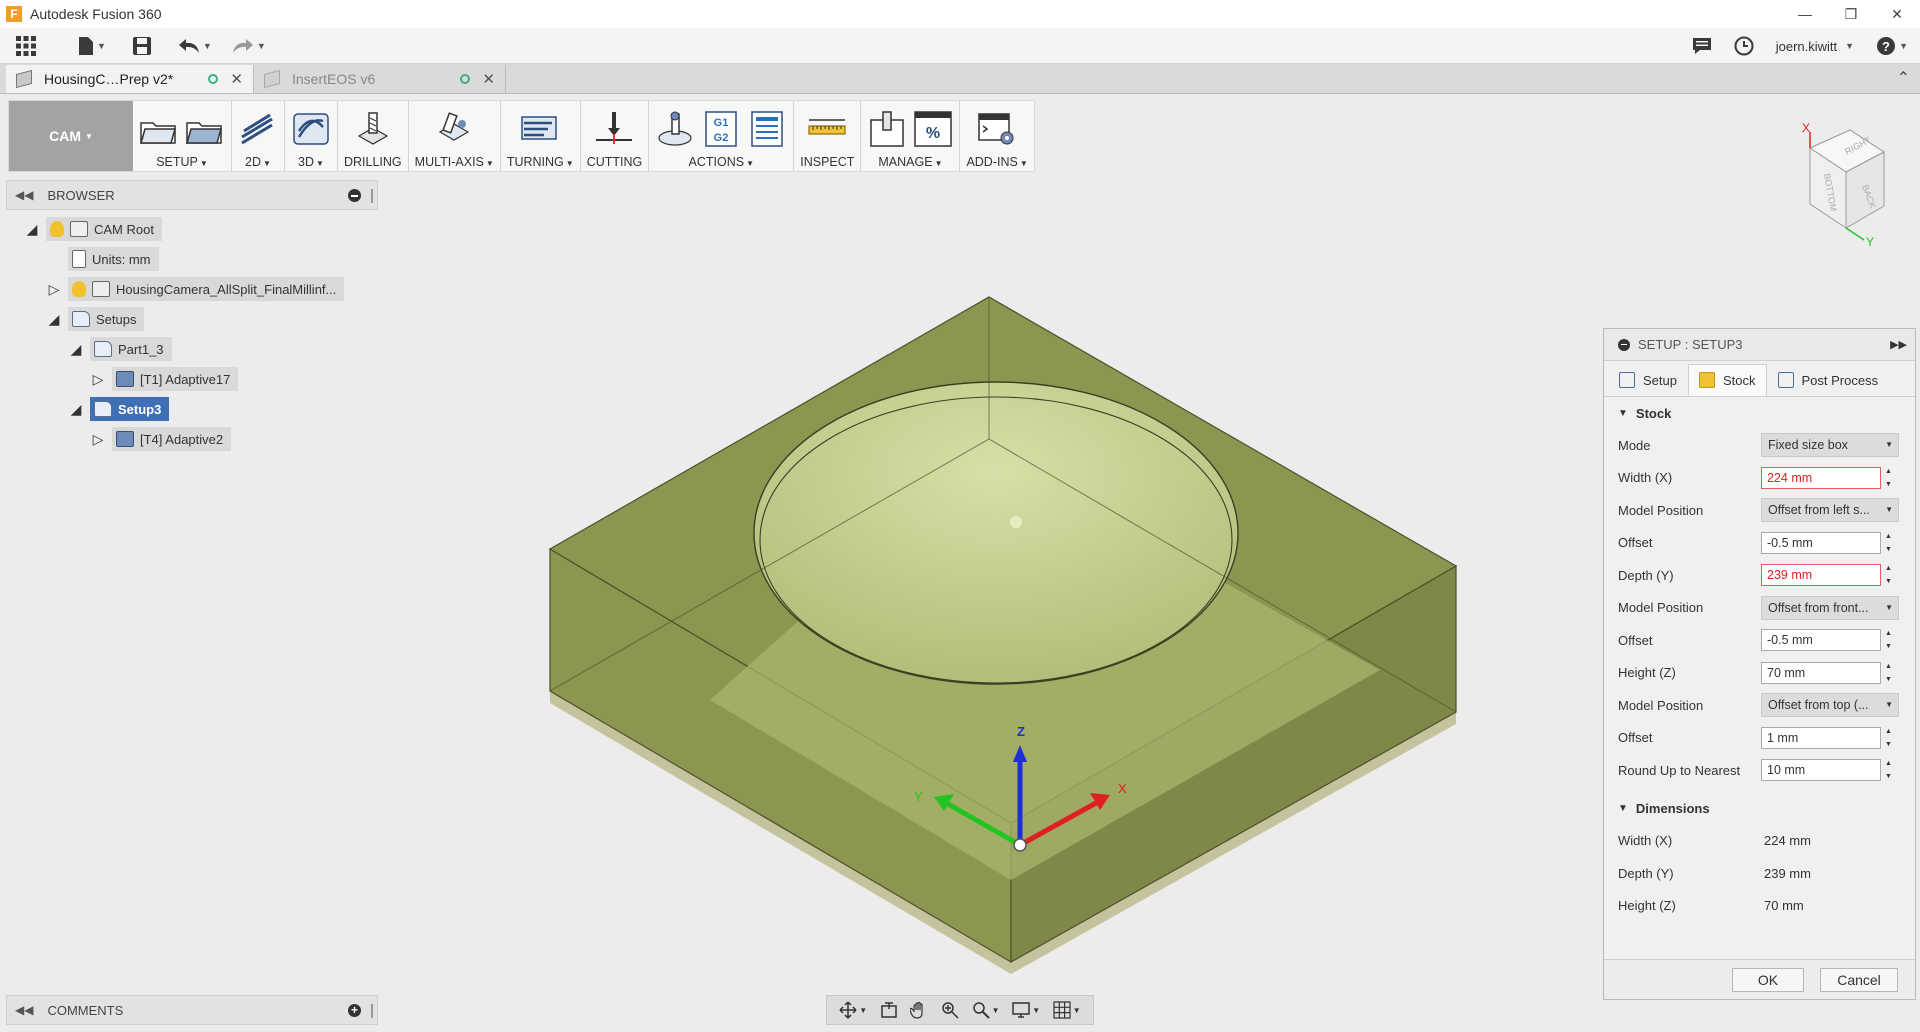 This screenshot has width=1920, height=1032. I want to click on help-button: ? ▼, so click(1892, 46).